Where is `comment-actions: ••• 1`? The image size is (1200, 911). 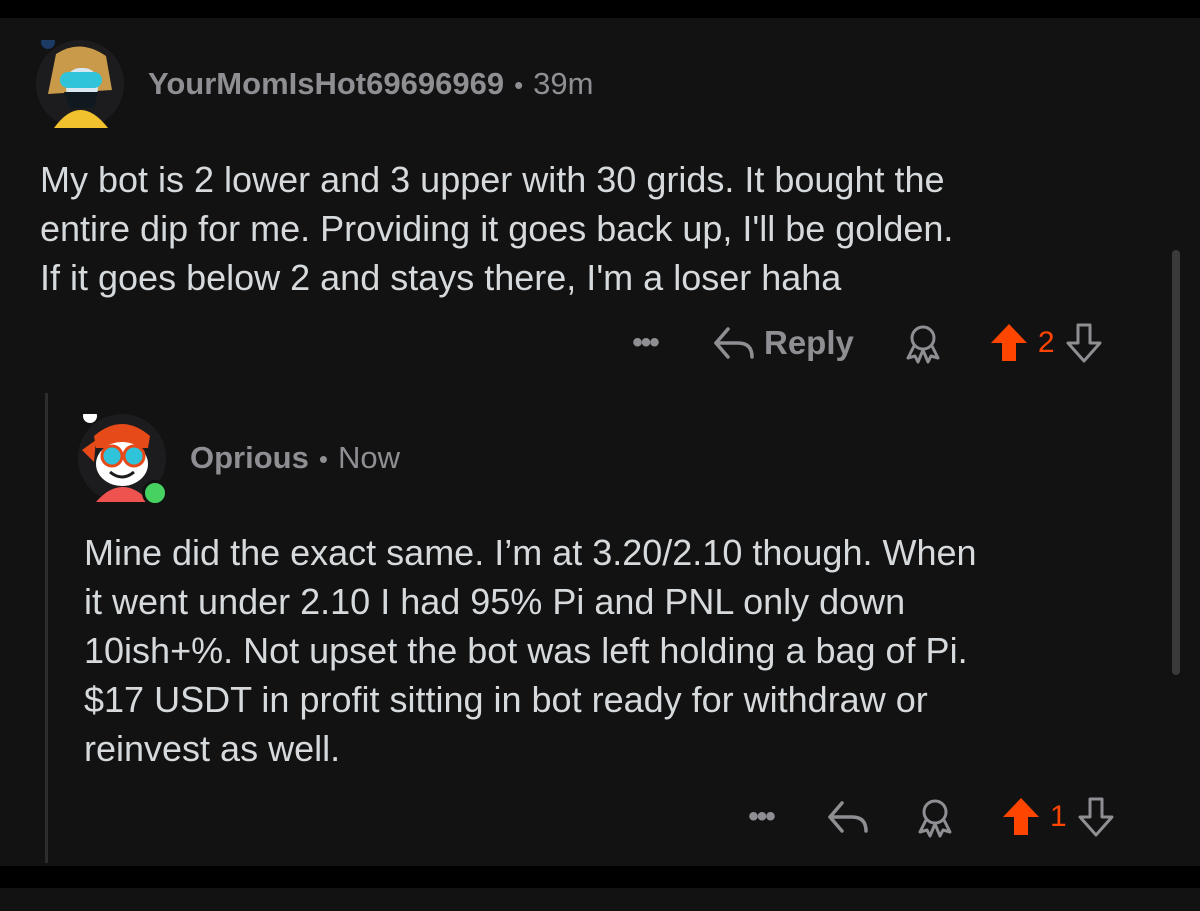 comment-actions: ••• 1 is located at coordinates (926, 817).